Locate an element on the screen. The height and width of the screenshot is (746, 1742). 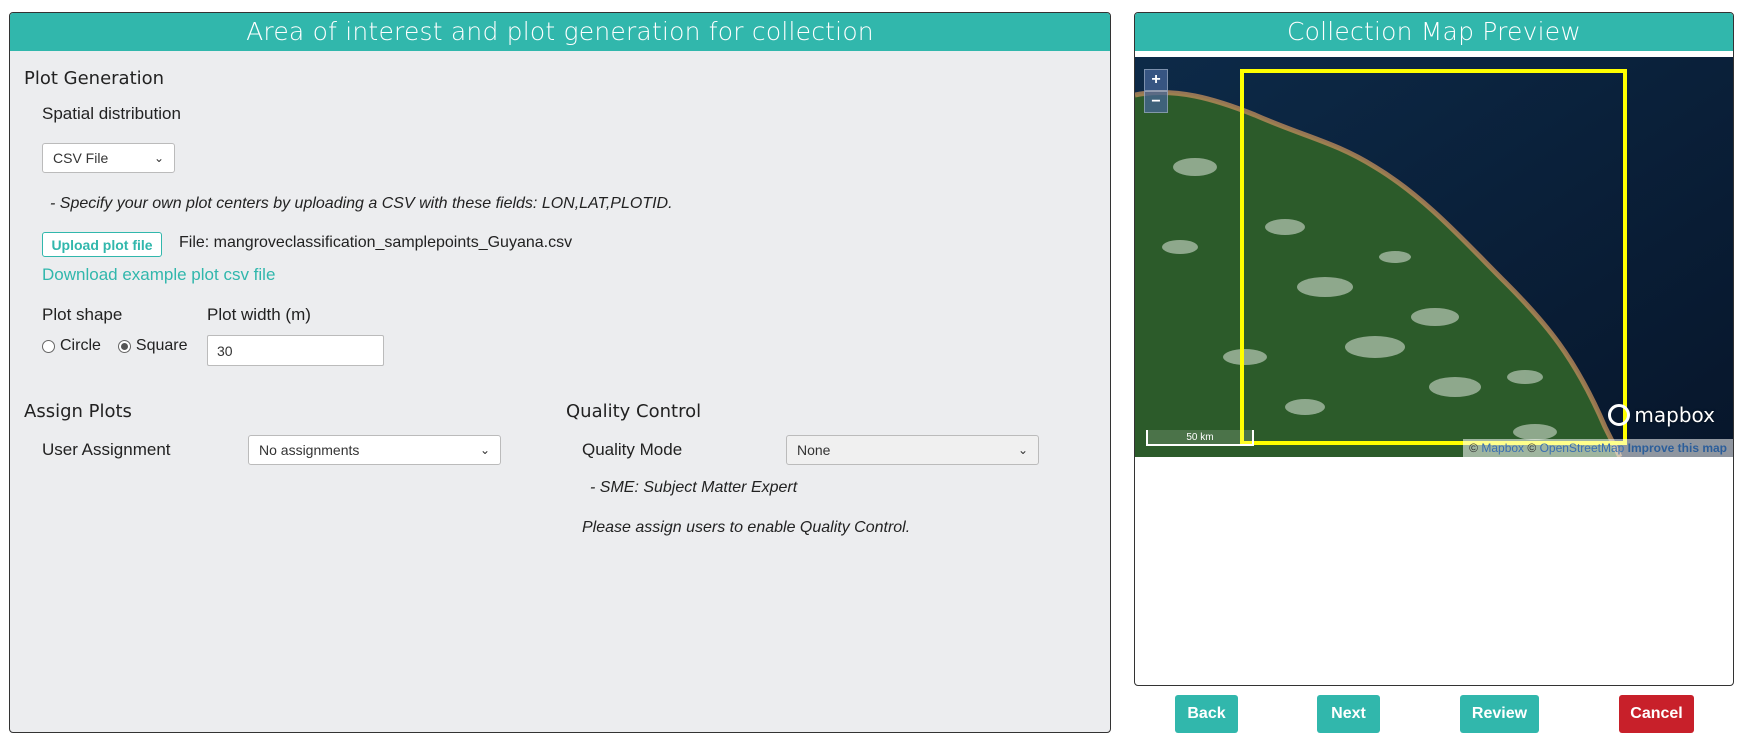
spatial-distribution-label: Spatial distribution is located at coordinates (111, 113).